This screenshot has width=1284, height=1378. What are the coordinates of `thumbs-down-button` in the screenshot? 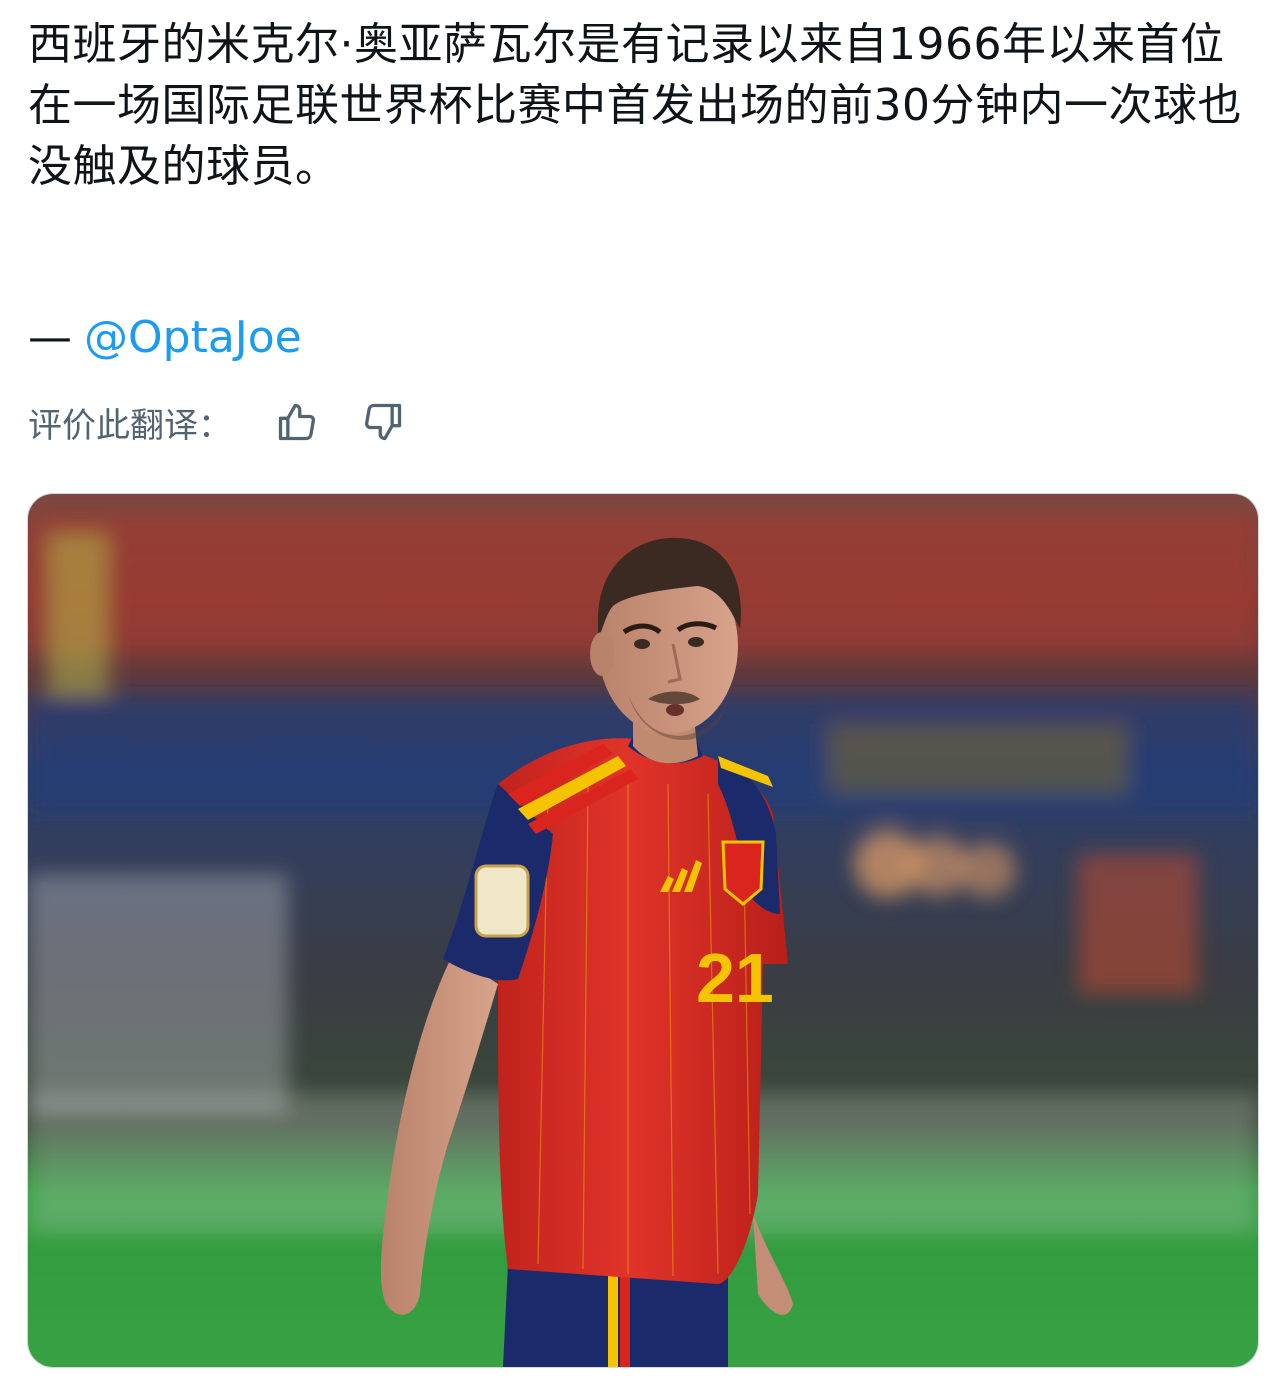 It's located at (383, 422).